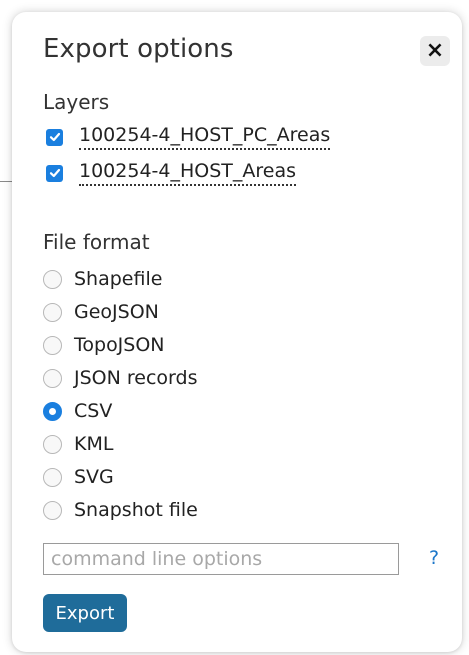 This screenshot has height=655, width=469. I want to click on command-line-options-input, so click(221, 559).